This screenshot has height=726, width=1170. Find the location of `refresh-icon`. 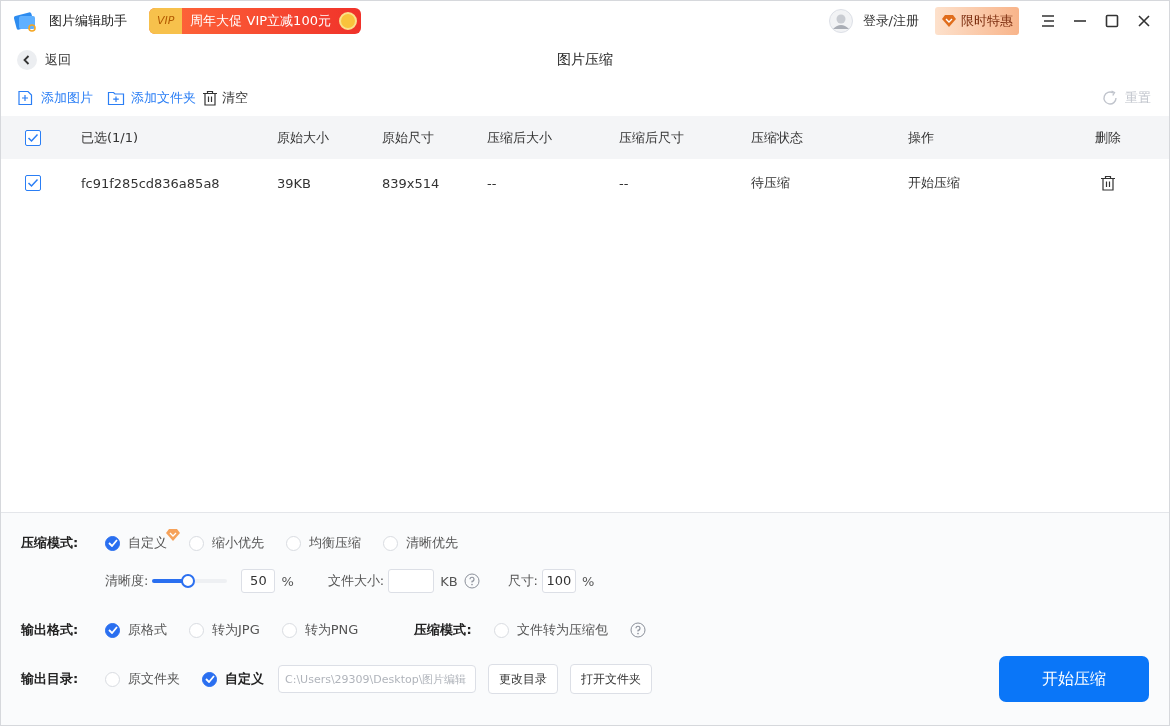

refresh-icon is located at coordinates (1110, 97).